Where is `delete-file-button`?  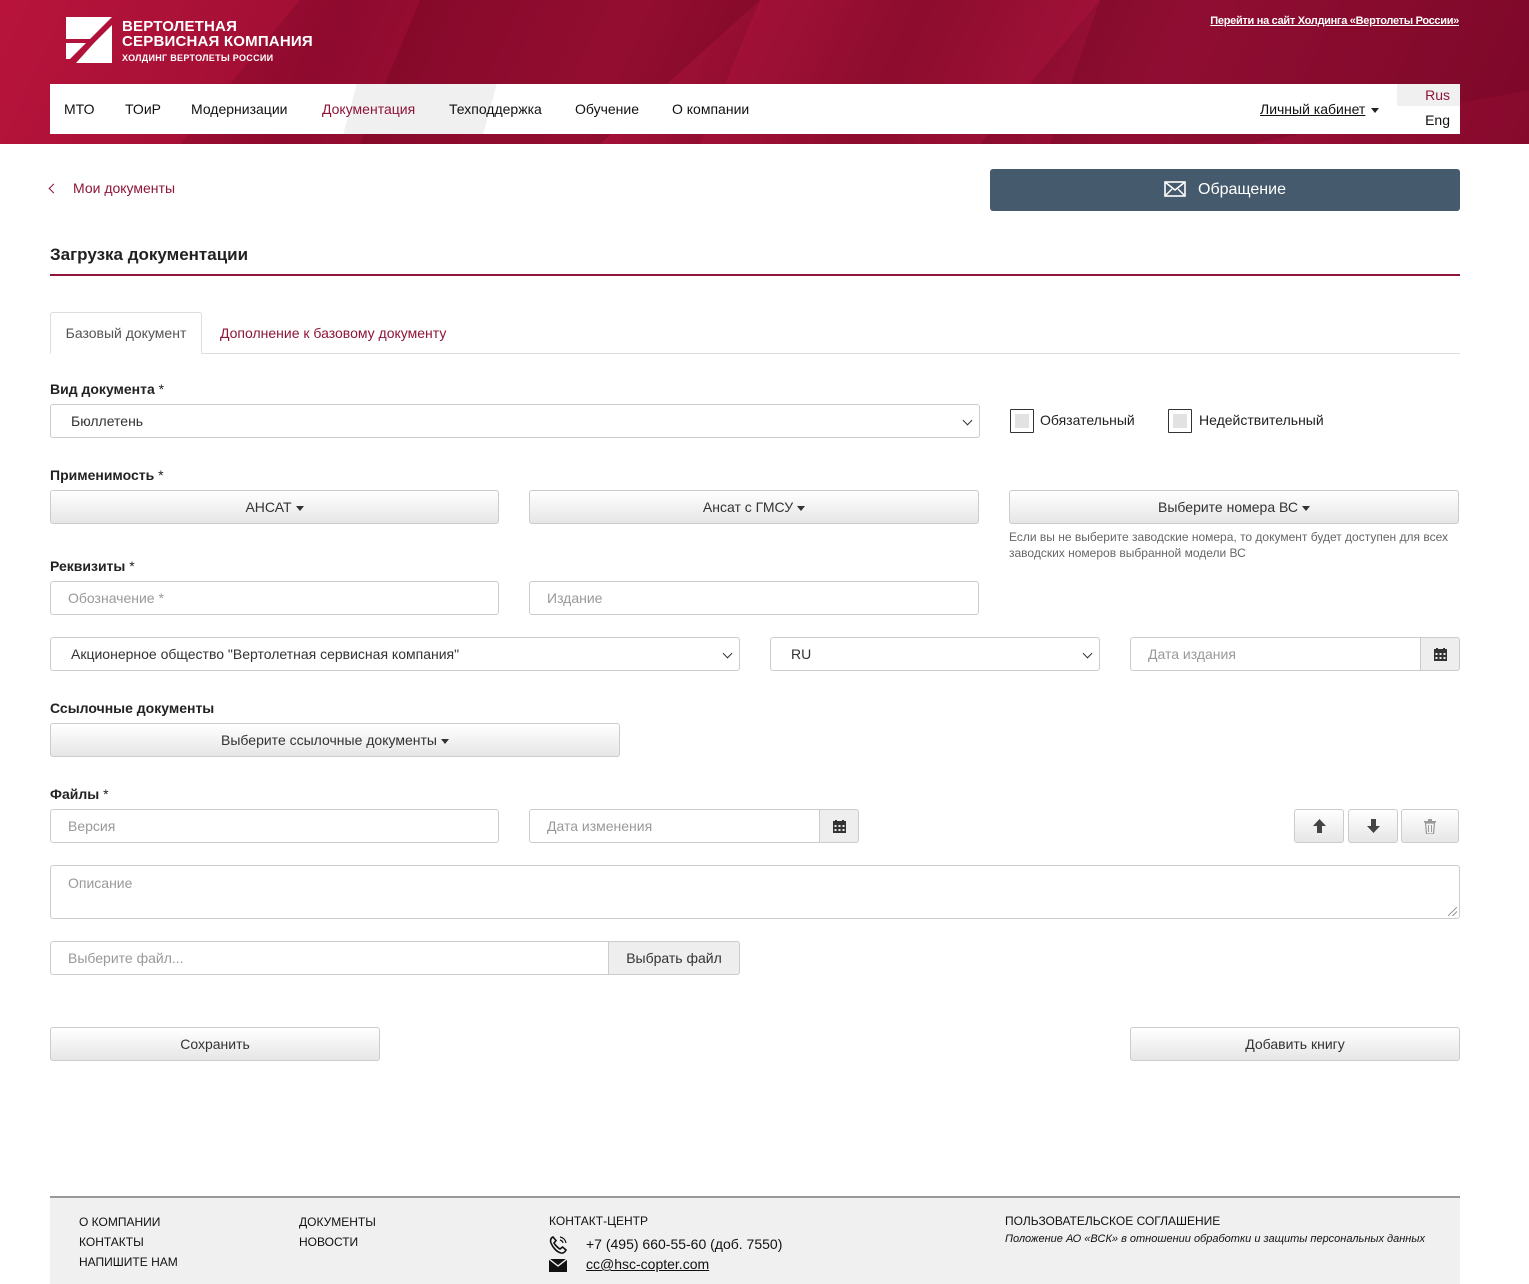
delete-file-button is located at coordinates (1430, 826).